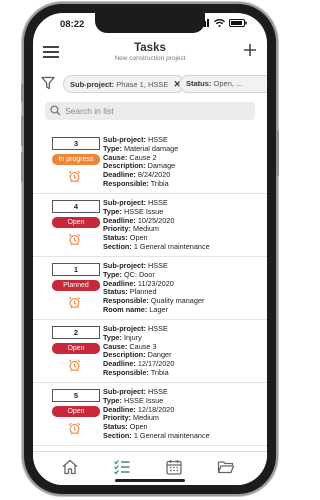  I want to click on task-field-value: Danger, so click(159, 355).